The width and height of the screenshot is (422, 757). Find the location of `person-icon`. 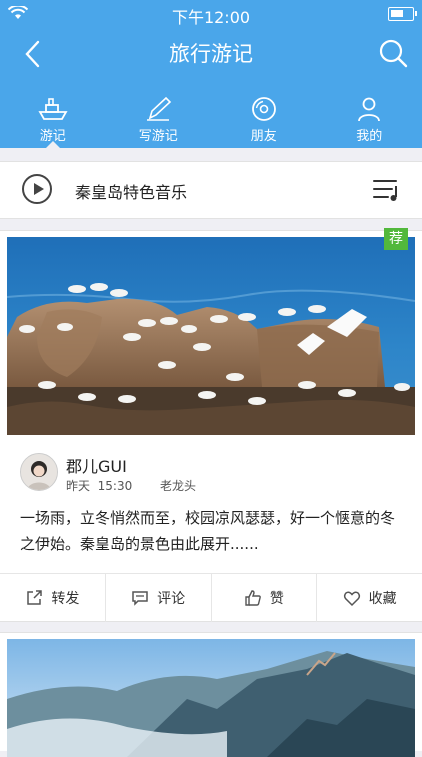

person-icon is located at coordinates (369, 109).